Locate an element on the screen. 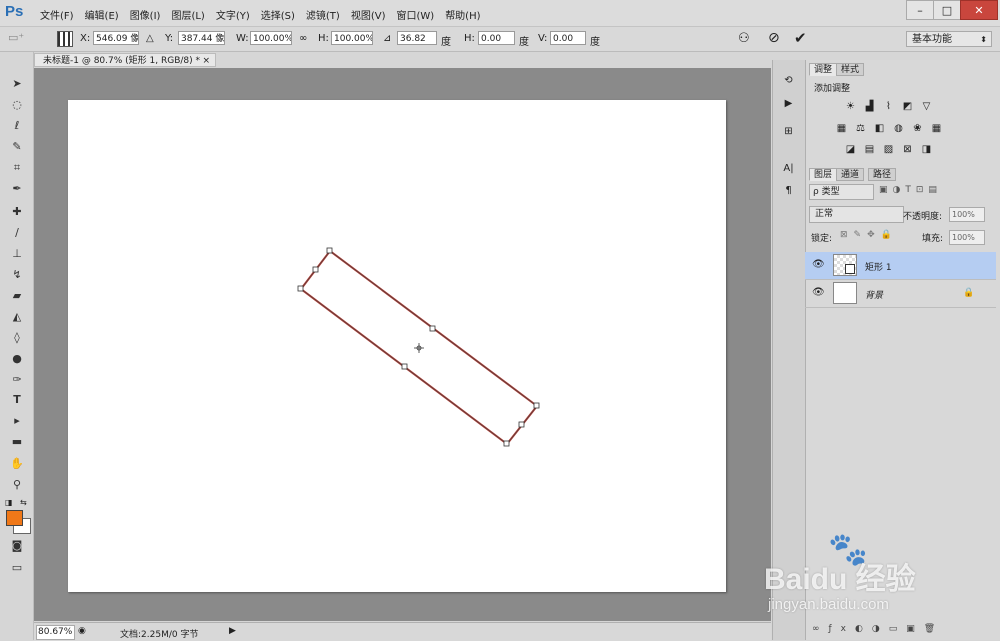 The image size is (1000, 641). path-selection-tool-icon: ▸ is located at coordinates (17, 421).